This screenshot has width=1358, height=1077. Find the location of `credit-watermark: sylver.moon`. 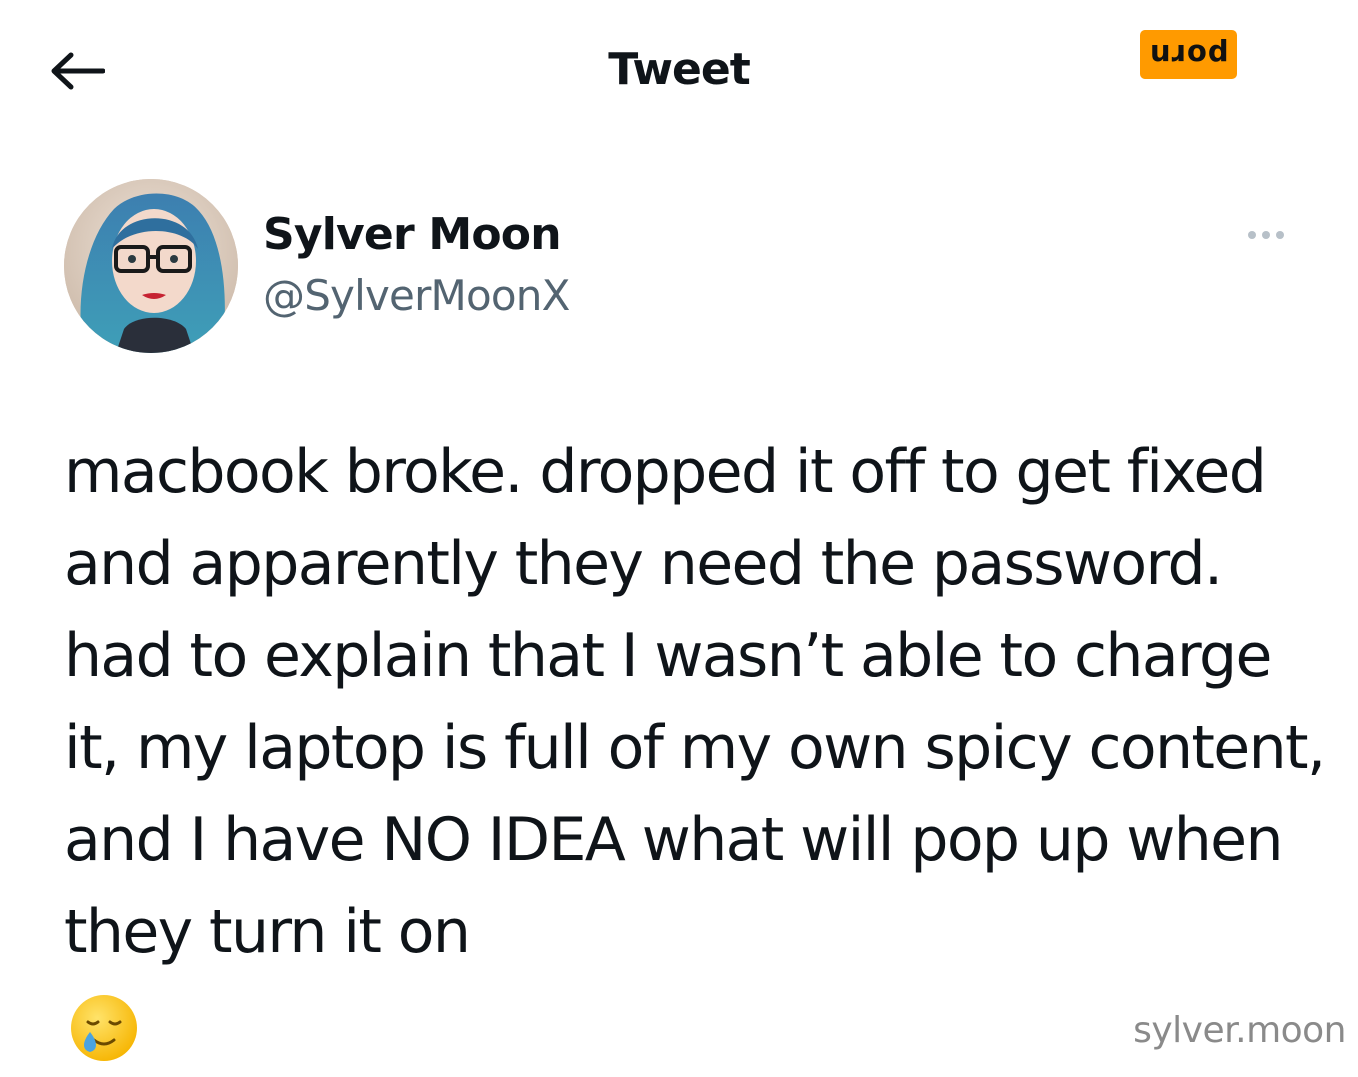

credit-watermark: sylver.moon is located at coordinates (1239, 1030).